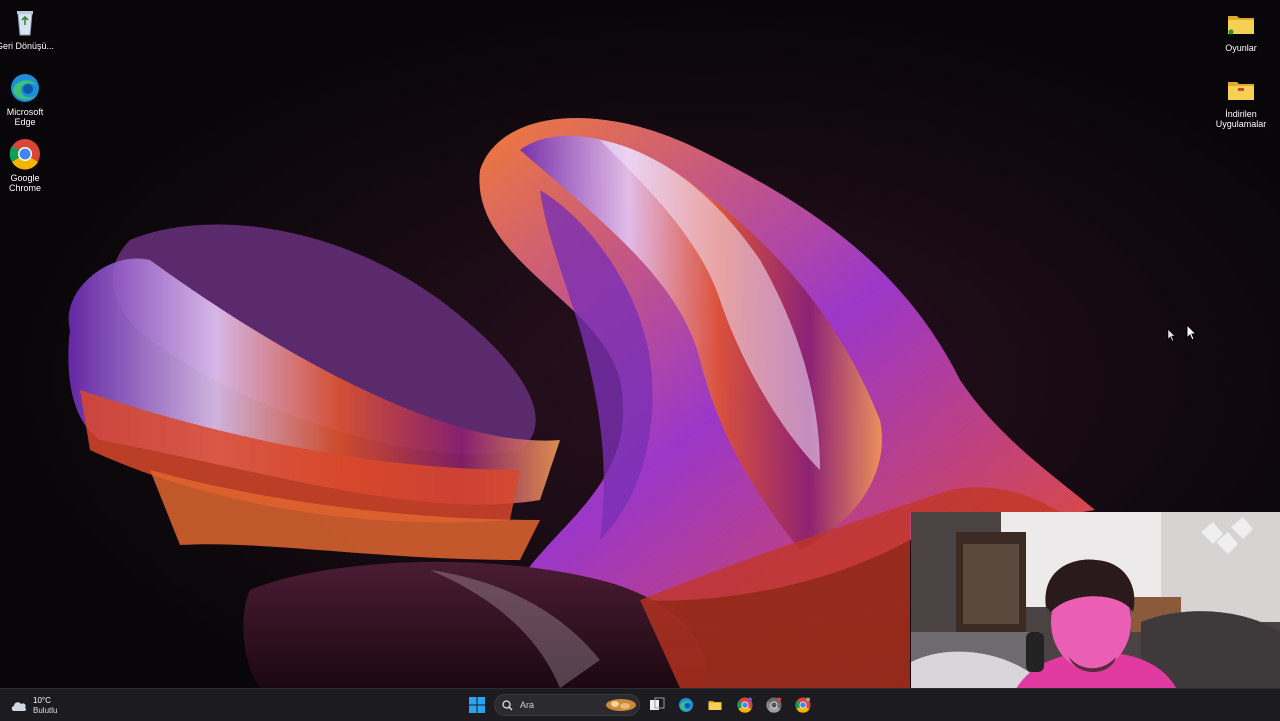 This screenshot has height=721, width=1280. I want to click on mouse-cursor-icon, so click(1192, 332).